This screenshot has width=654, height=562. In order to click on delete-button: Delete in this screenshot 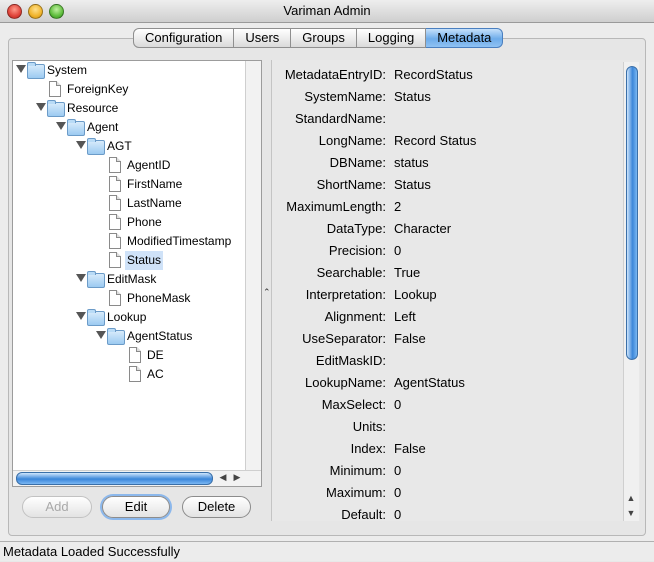, I will do `click(216, 507)`.